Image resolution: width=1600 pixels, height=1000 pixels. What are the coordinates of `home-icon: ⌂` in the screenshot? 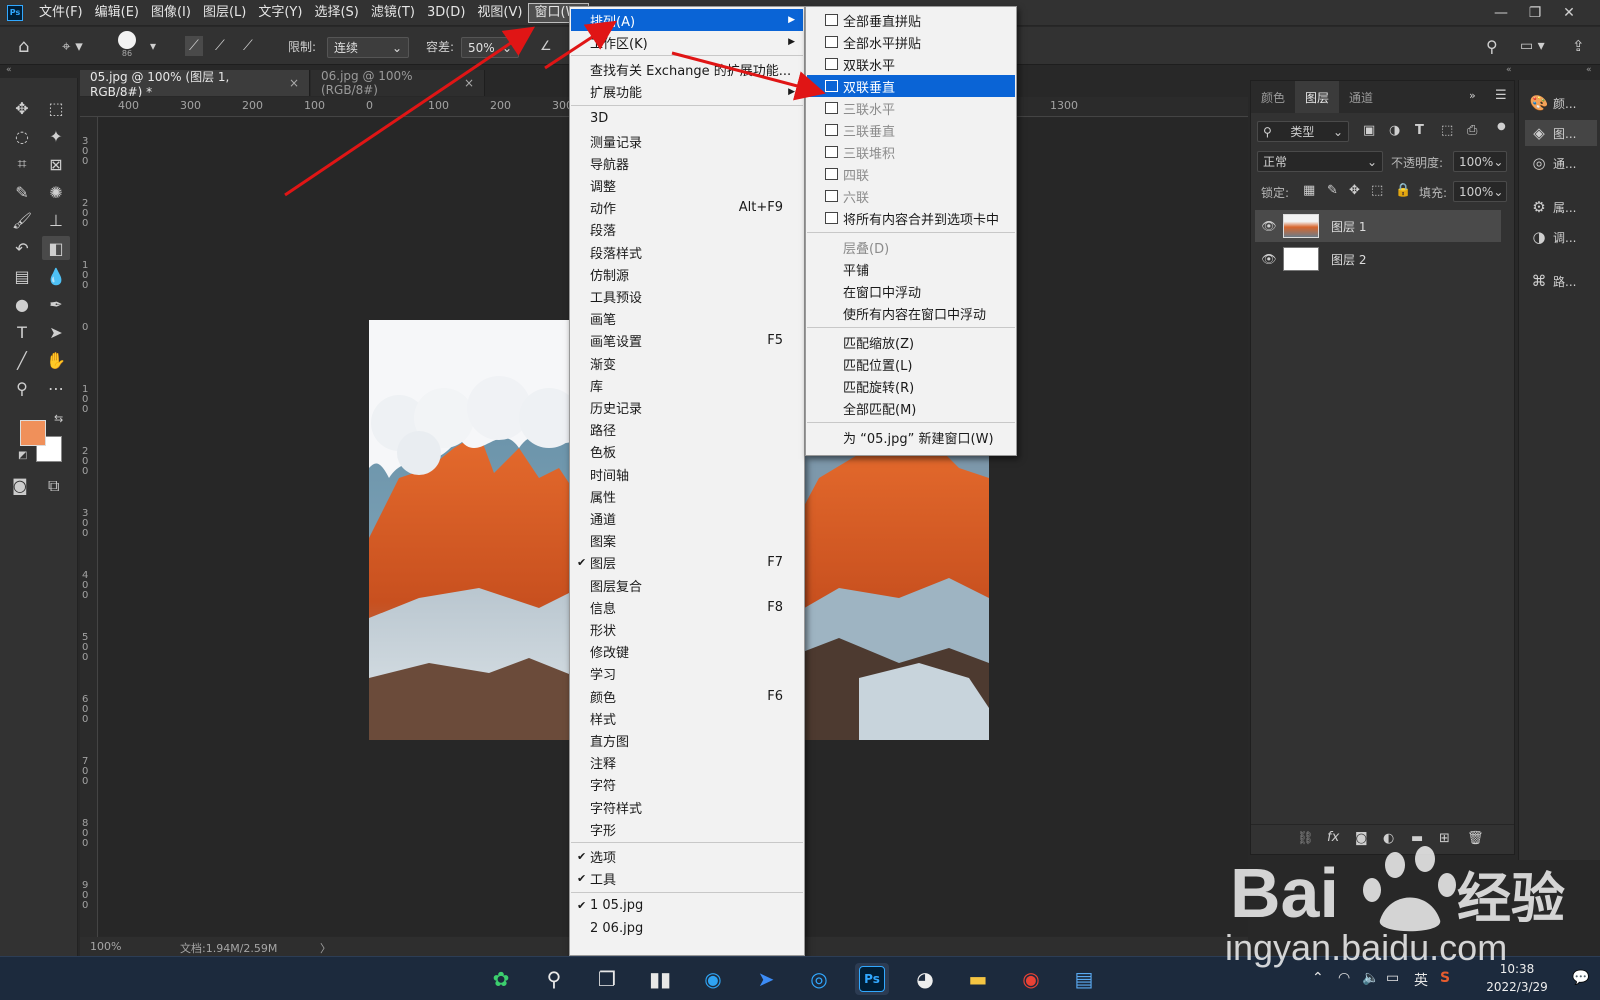 It's located at (23, 46).